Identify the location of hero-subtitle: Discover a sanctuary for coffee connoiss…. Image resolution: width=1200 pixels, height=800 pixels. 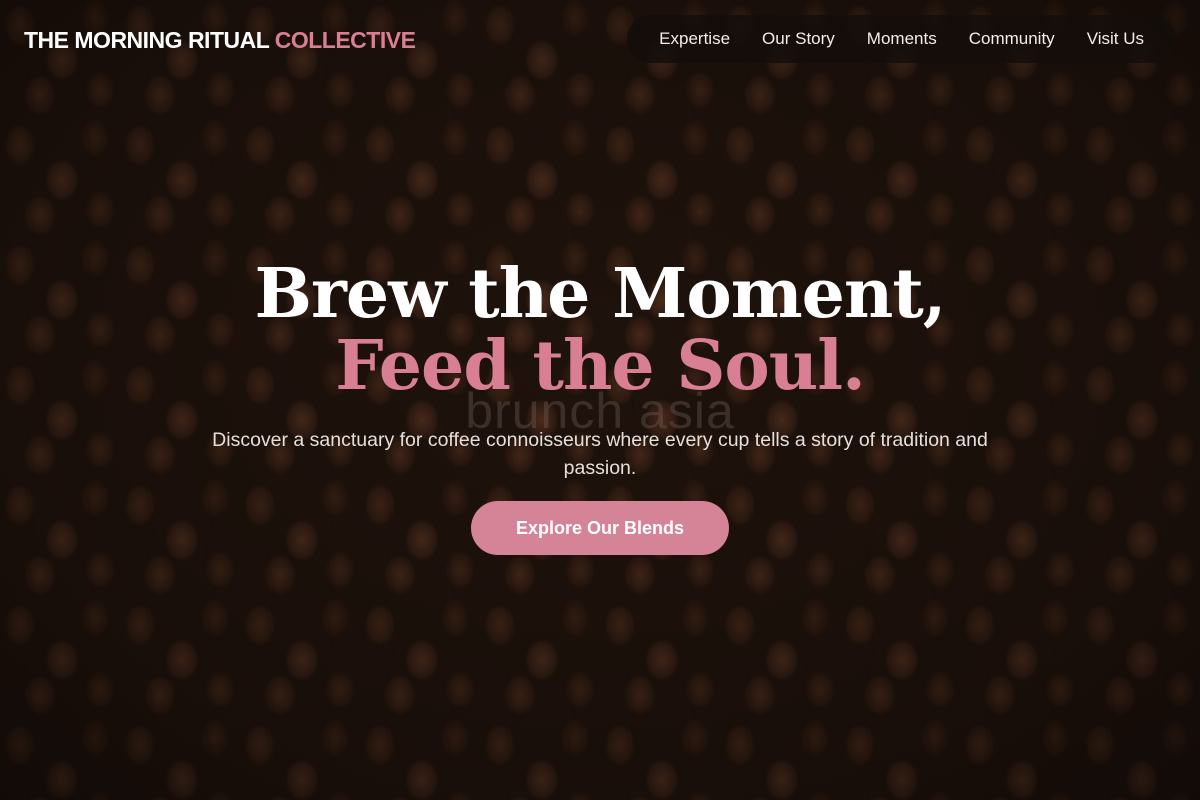
(600, 454).